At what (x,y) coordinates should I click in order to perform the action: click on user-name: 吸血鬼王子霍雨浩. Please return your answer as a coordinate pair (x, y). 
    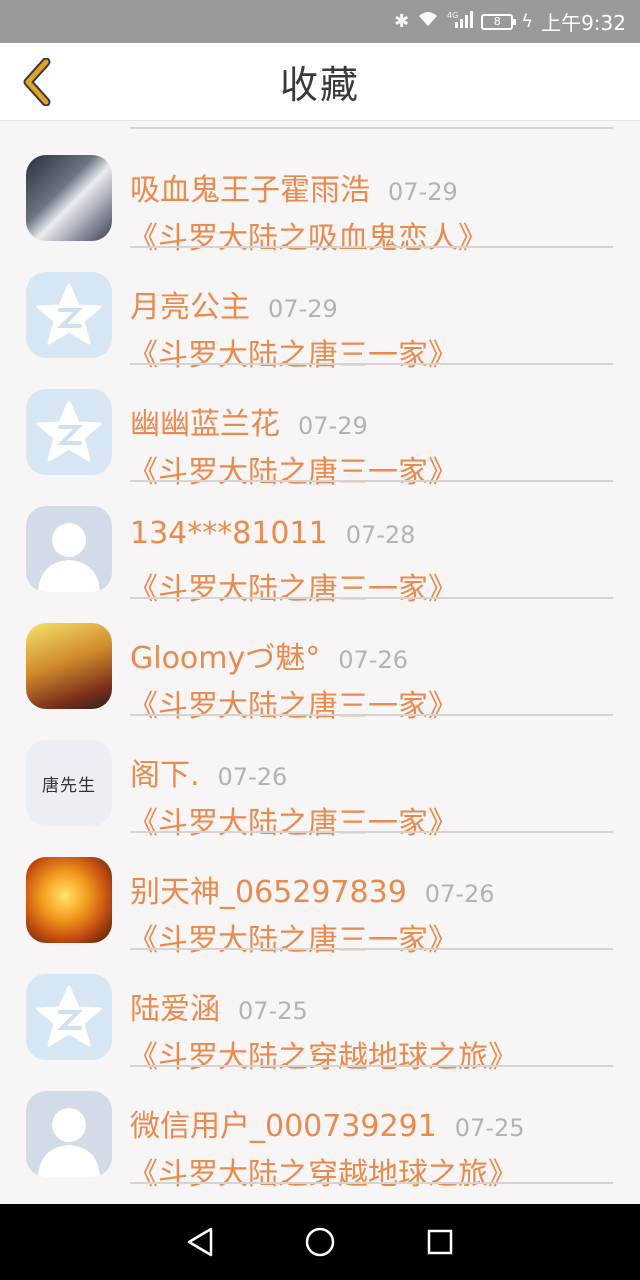
    Looking at the image, I should click on (250, 190).